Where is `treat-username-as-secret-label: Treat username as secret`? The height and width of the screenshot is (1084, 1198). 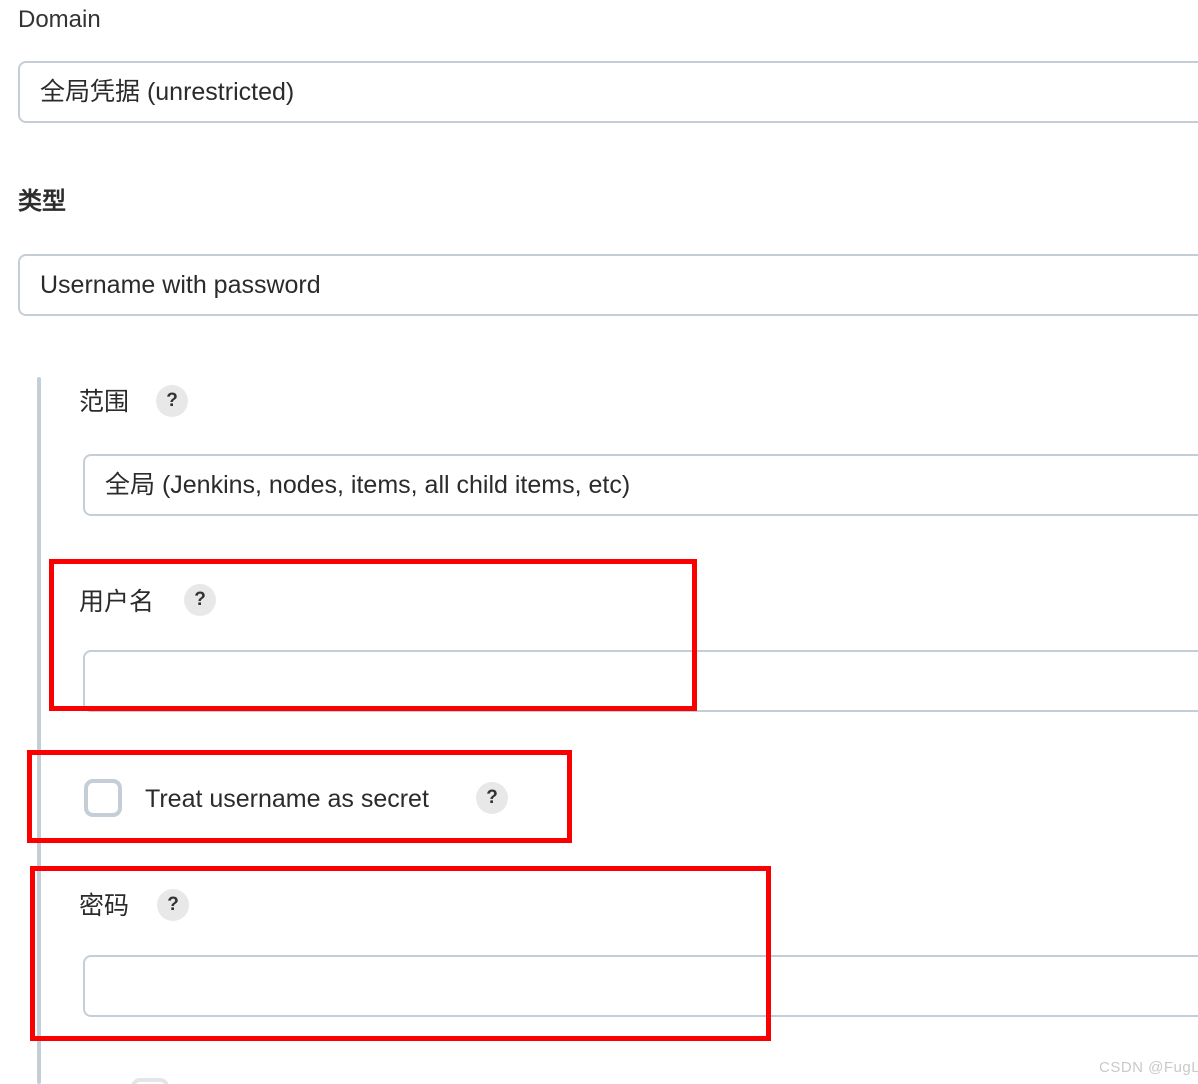 treat-username-as-secret-label: Treat username as secret is located at coordinates (287, 799).